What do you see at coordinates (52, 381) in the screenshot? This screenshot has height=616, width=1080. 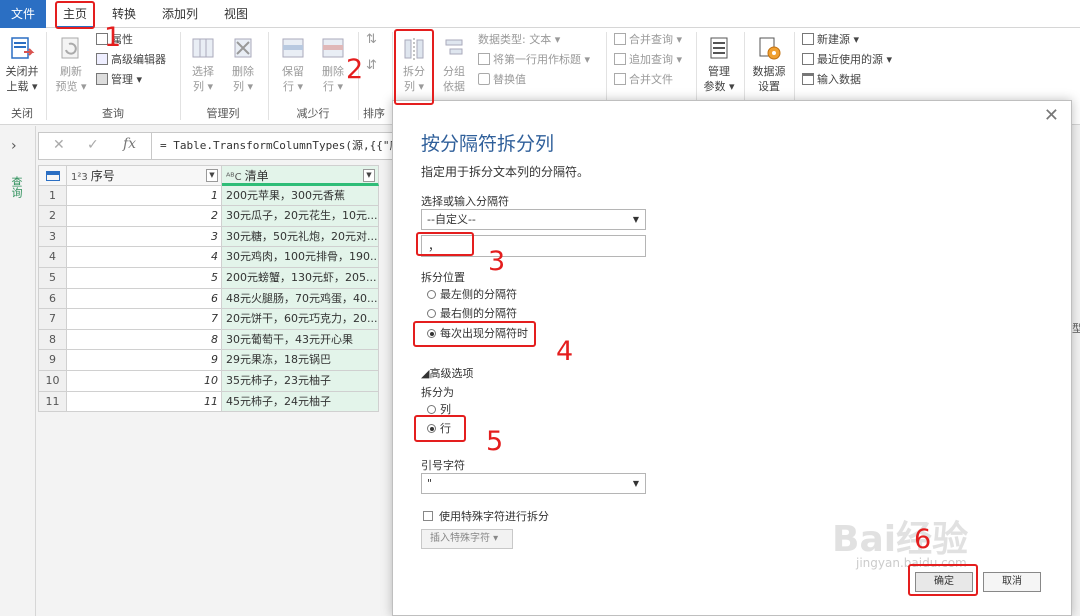 I see `row-index: 10` at bounding box center [52, 381].